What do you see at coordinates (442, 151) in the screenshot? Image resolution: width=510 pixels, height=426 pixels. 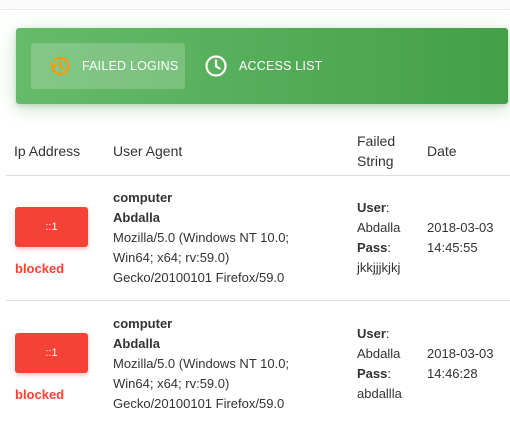 I see `column-header-date: Date` at bounding box center [442, 151].